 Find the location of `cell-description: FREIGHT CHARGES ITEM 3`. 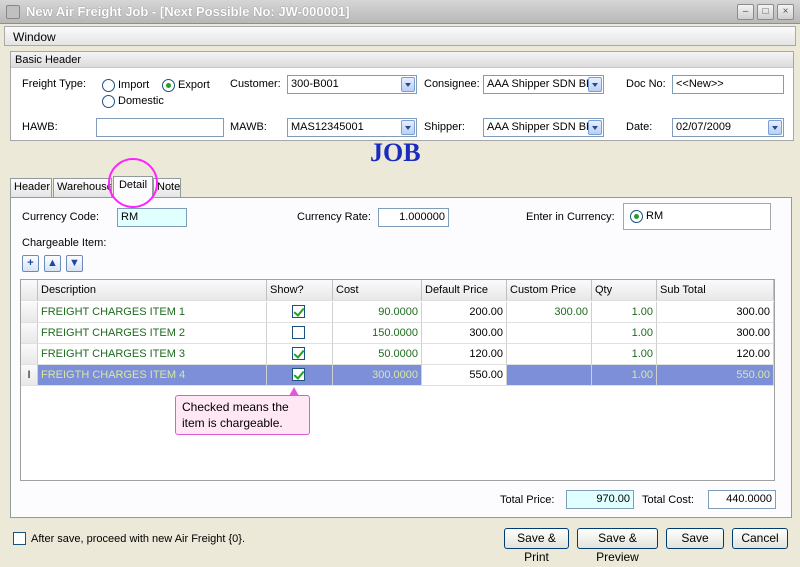

cell-description: FREIGHT CHARGES ITEM 3 is located at coordinates (152, 354).